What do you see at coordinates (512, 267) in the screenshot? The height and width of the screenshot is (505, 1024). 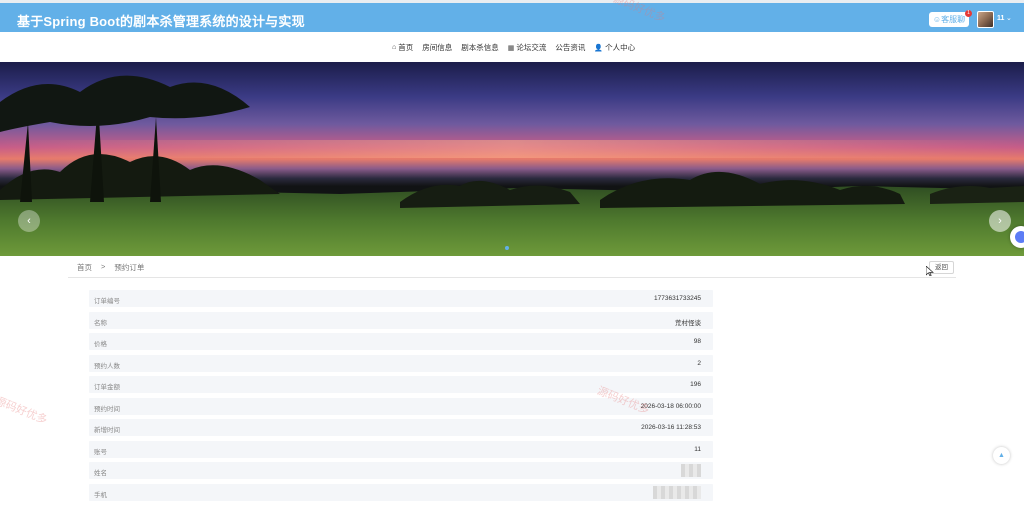 I see `breadcrumb-bar: 首页 > 预约订单 返回` at bounding box center [512, 267].